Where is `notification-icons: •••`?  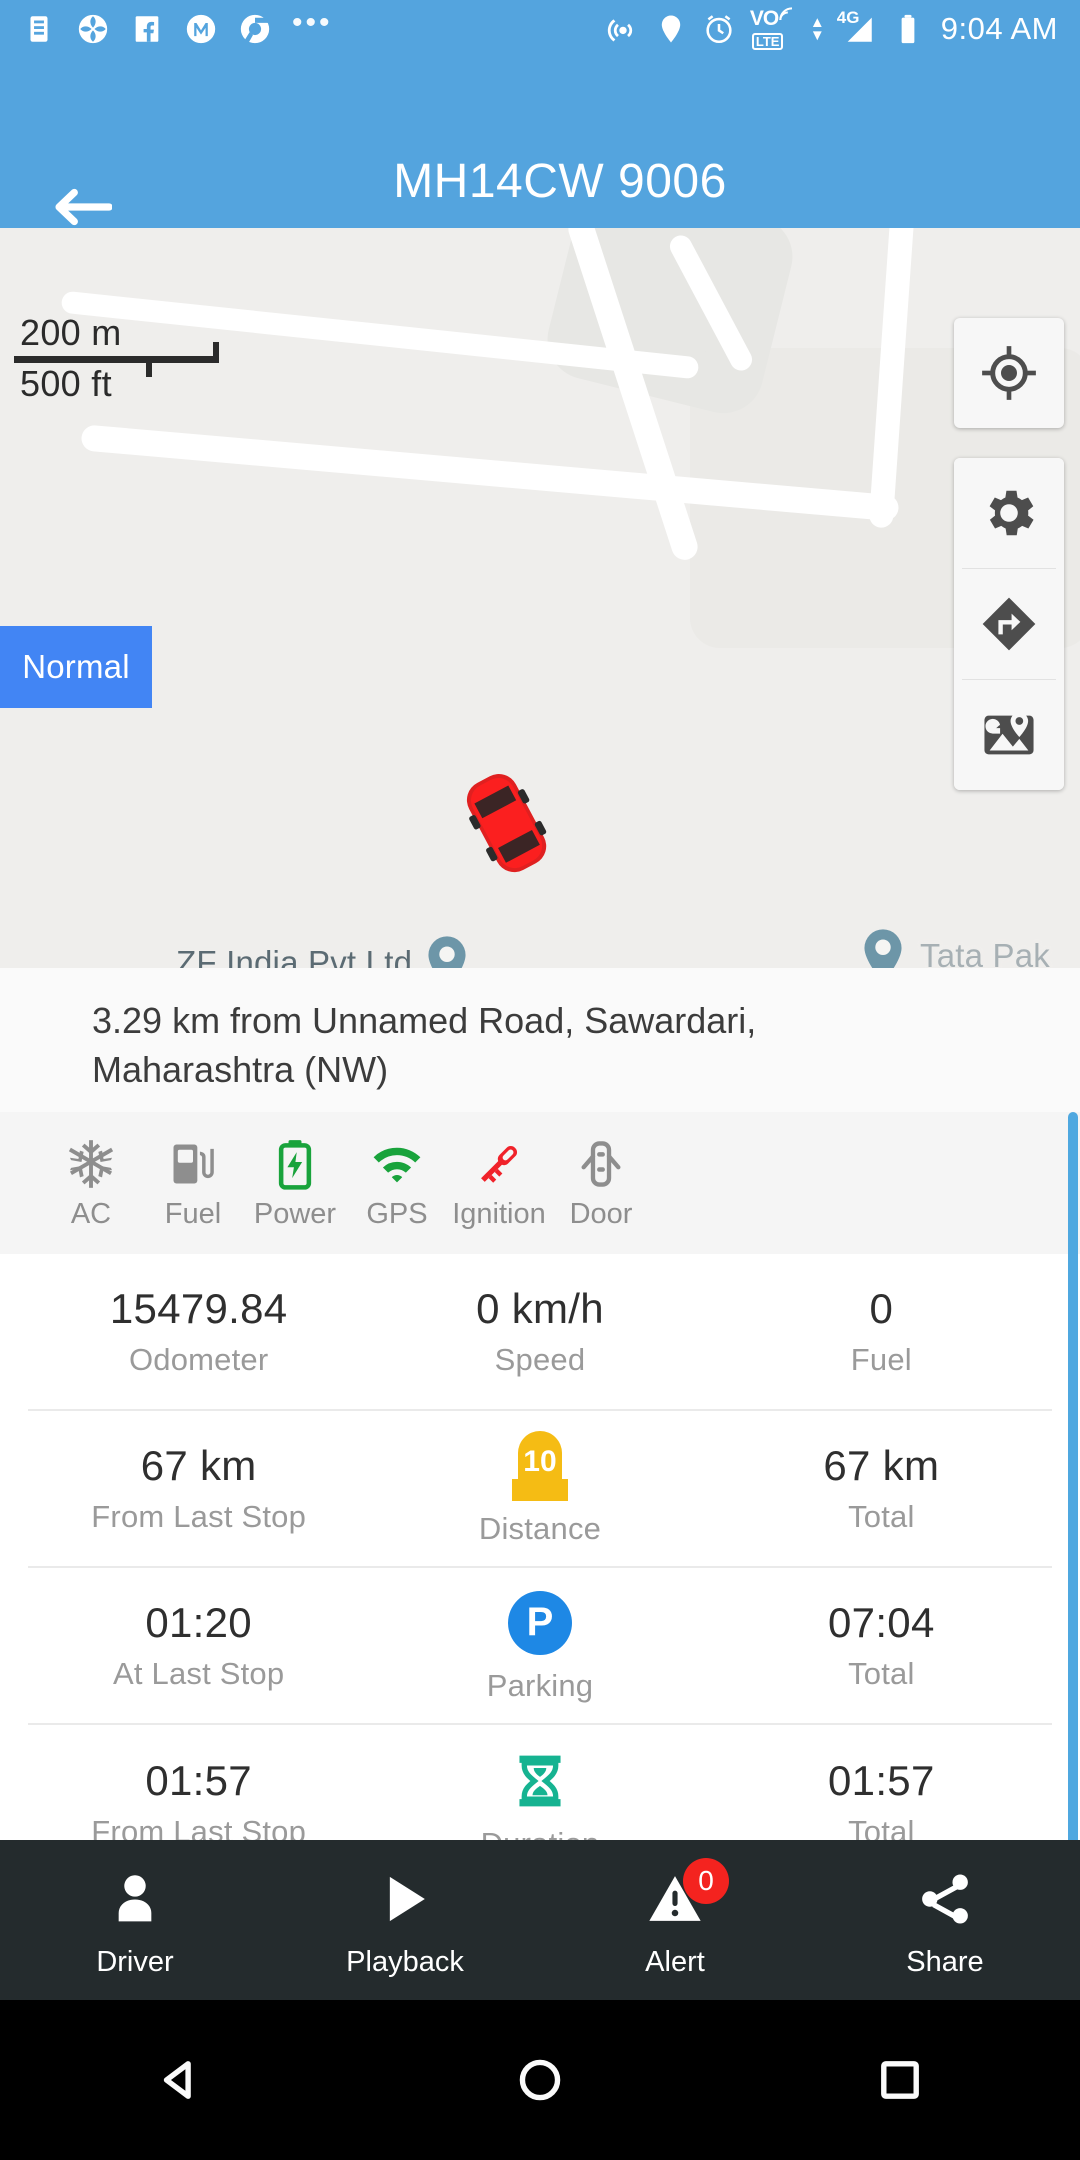
notification-icons: ••• is located at coordinates (177, 26).